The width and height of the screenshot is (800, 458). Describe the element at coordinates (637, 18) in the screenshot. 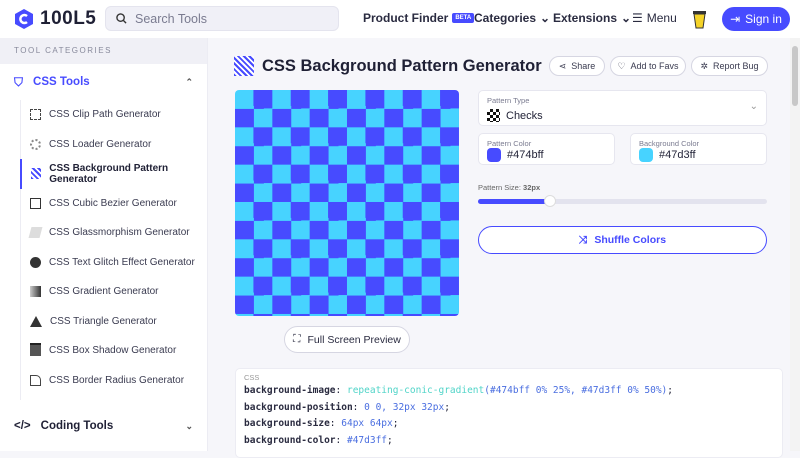

I see `menu-icon: ☰` at that location.